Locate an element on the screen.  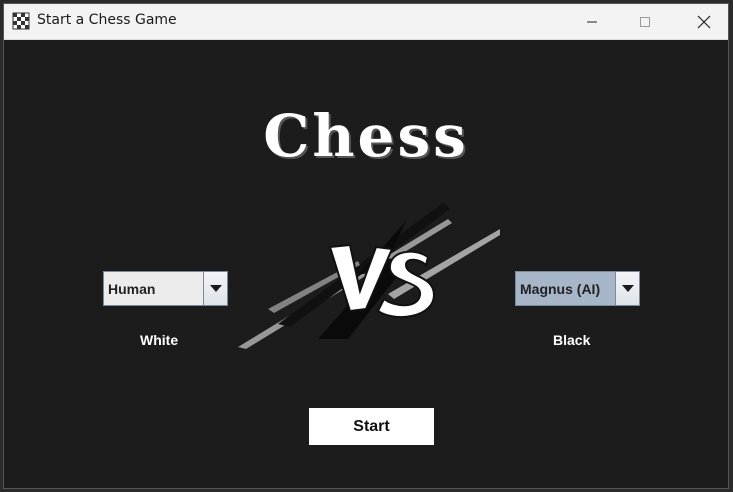
close-button is located at coordinates (704, 21).